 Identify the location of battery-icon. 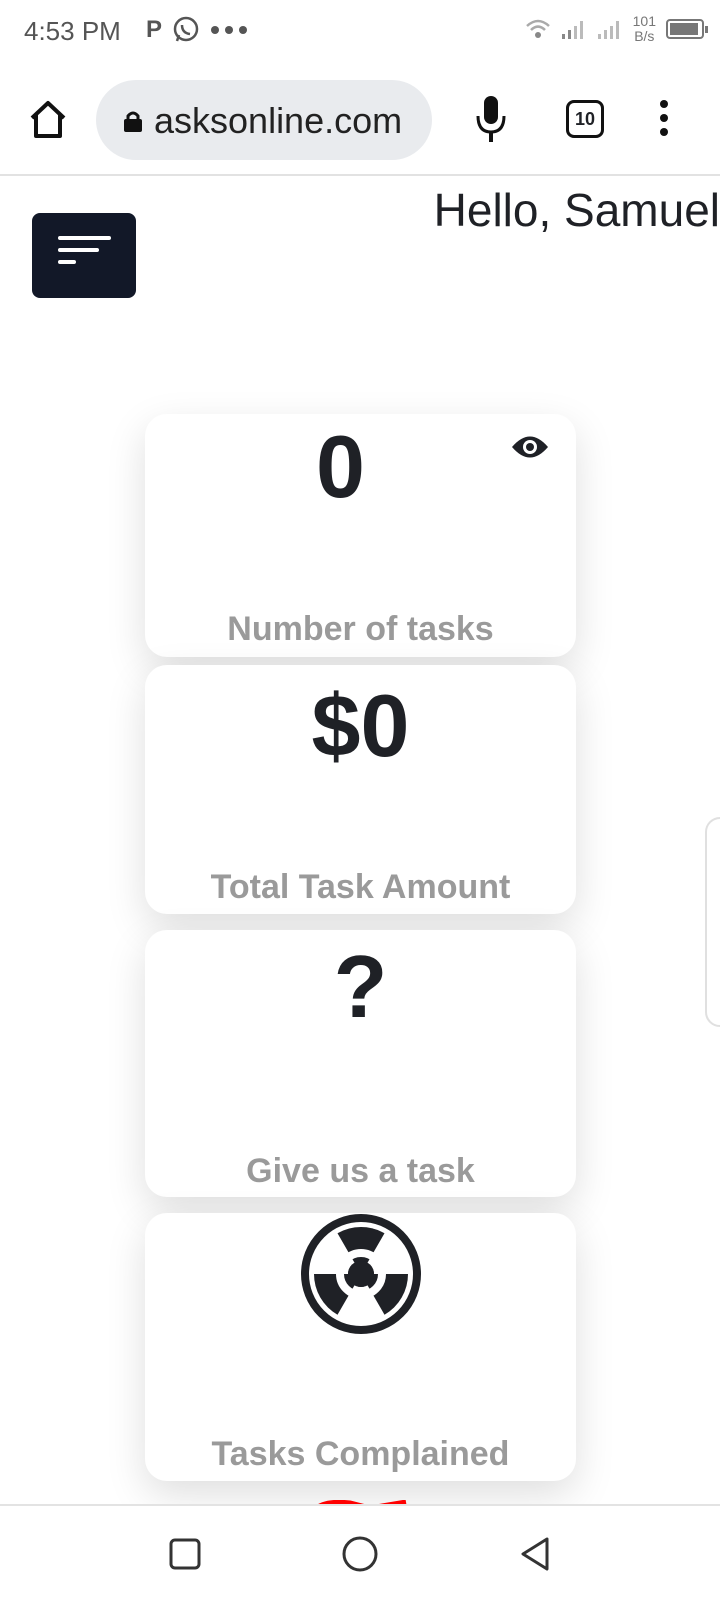
(687, 29).